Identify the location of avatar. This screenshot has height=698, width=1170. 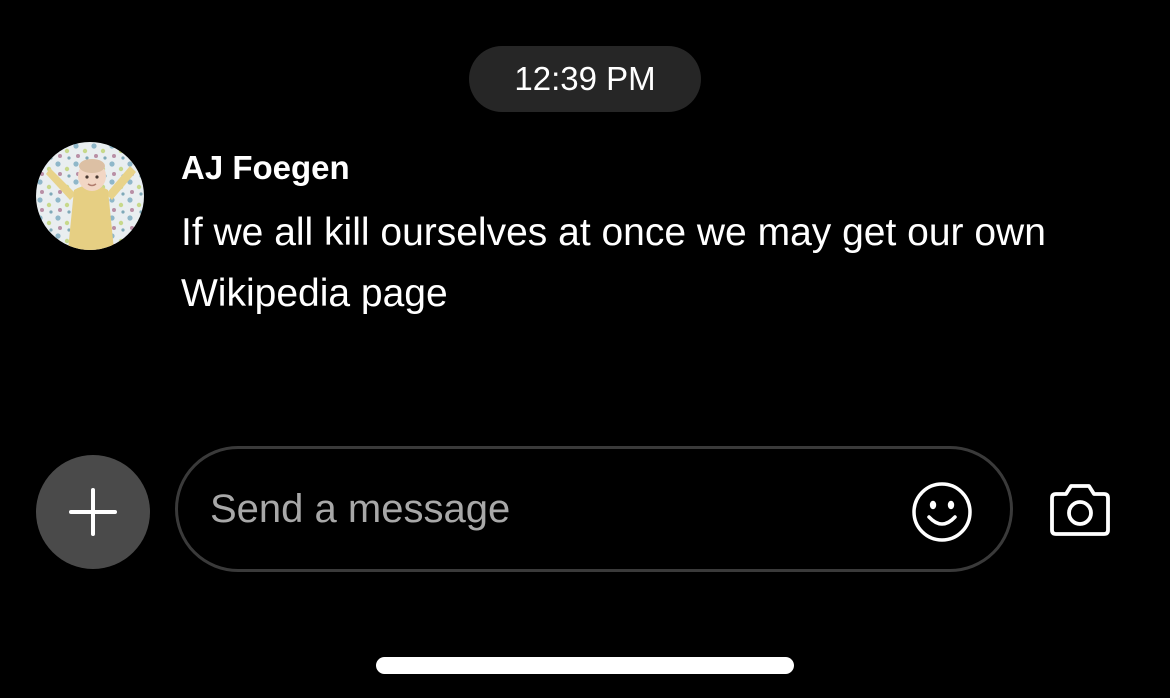
(90, 196).